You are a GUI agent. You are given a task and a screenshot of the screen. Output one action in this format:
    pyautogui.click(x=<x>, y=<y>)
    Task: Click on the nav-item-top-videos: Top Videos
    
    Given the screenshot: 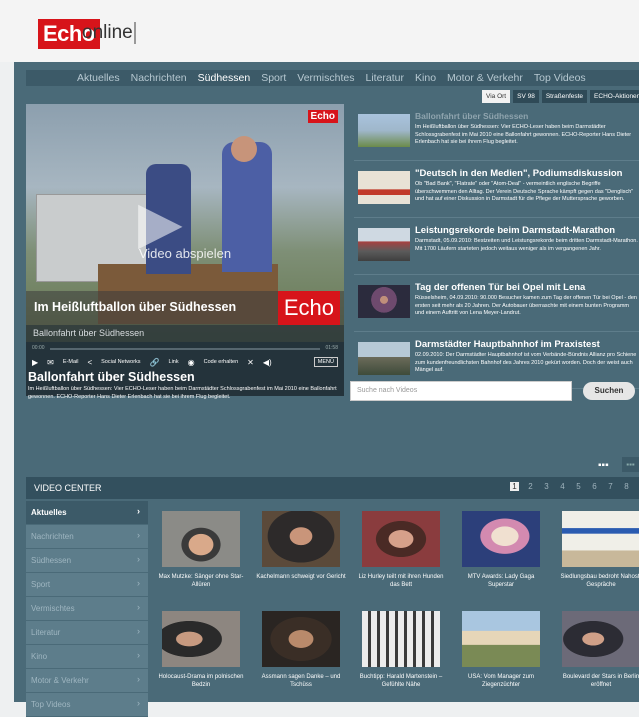 What is the action you would take?
    pyautogui.click(x=560, y=78)
    